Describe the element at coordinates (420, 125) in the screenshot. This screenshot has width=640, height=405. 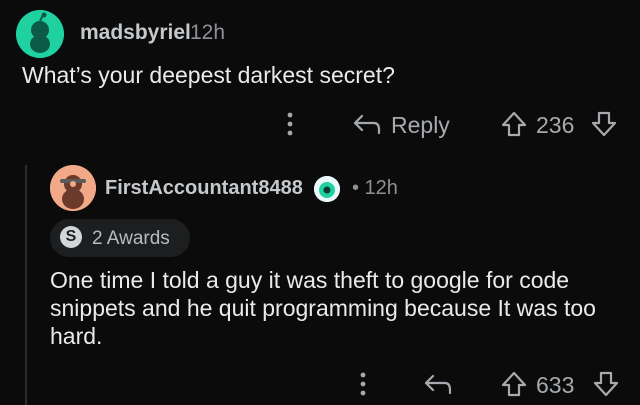
I see `reply-label: Reply` at that location.